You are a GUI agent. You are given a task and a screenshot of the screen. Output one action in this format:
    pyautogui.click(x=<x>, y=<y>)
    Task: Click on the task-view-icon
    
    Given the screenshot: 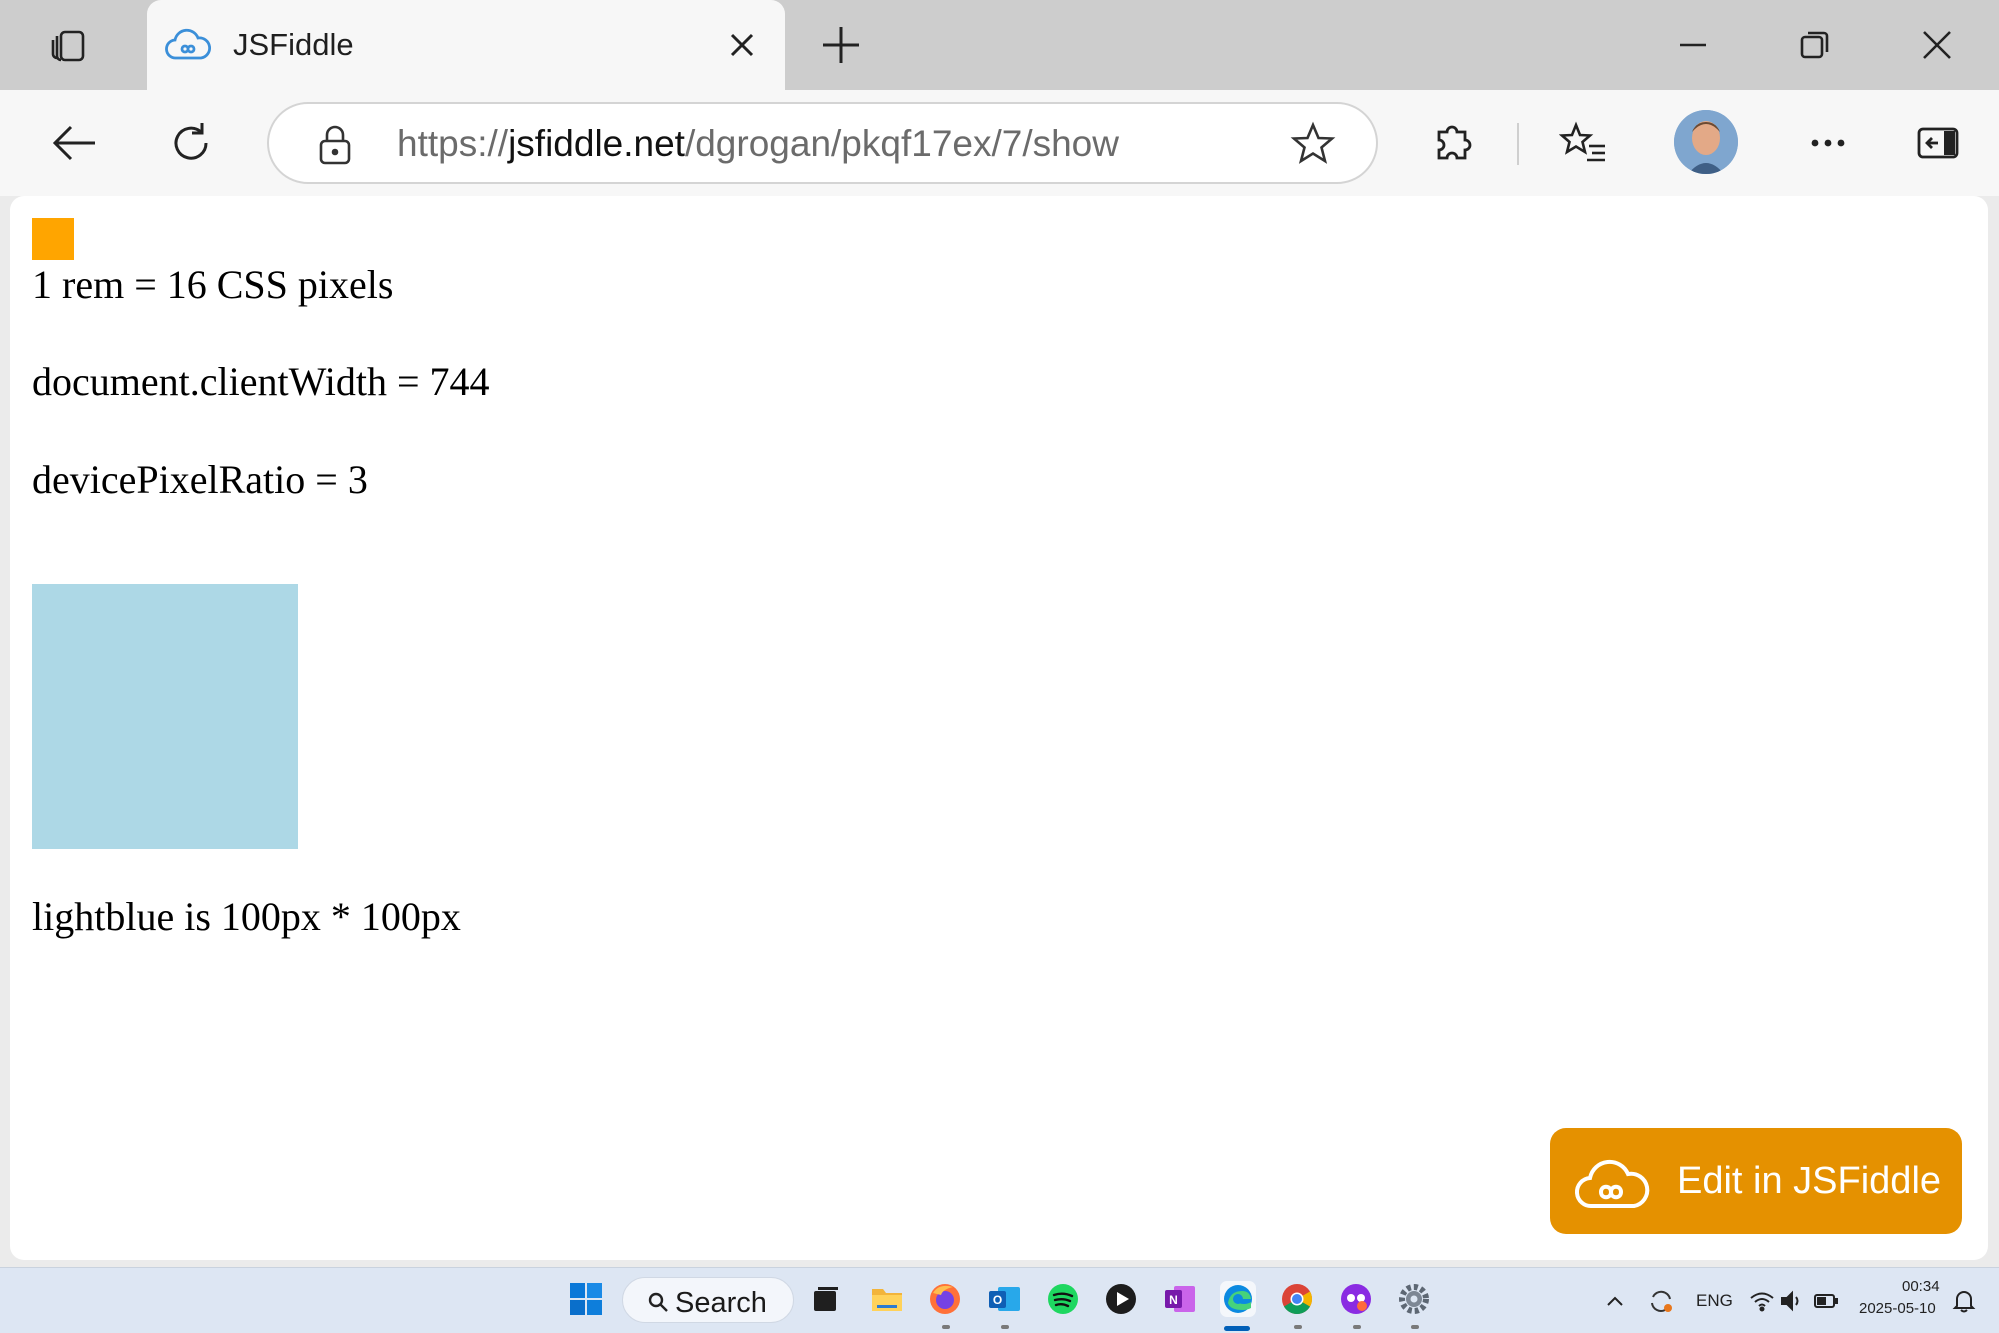 What is the action you would take?
    pyautogui.click(x=826, y=1299)
    